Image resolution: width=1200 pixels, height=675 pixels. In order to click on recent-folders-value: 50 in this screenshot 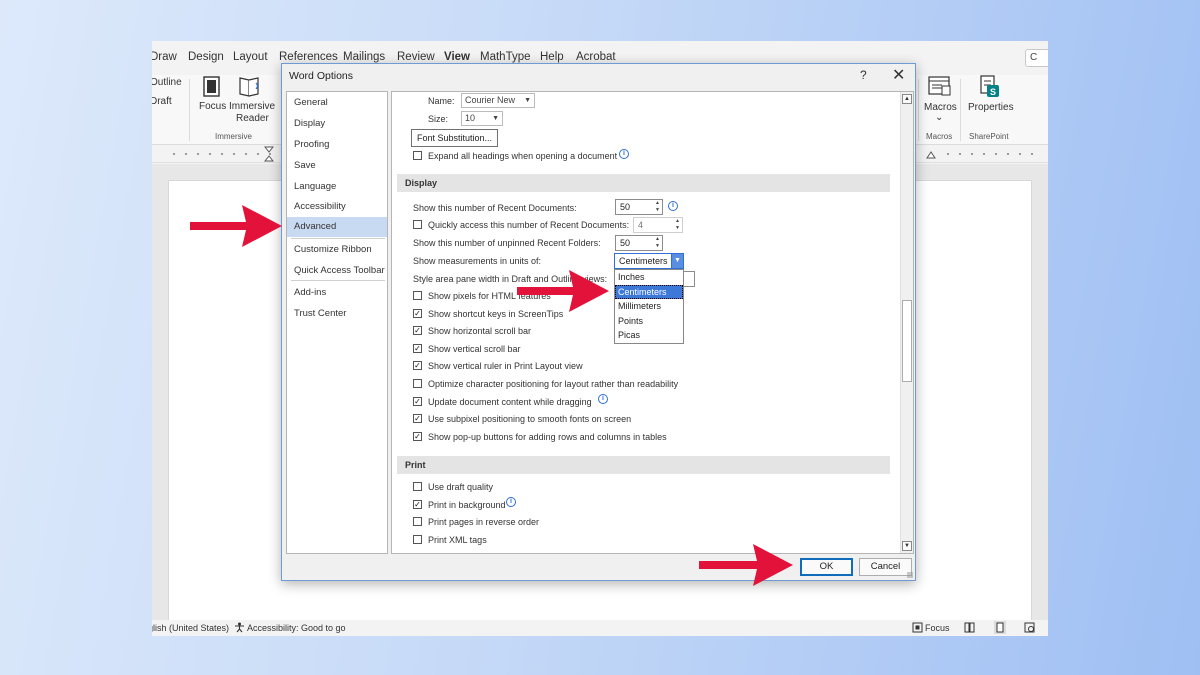, I will do `click(625, 243)`.